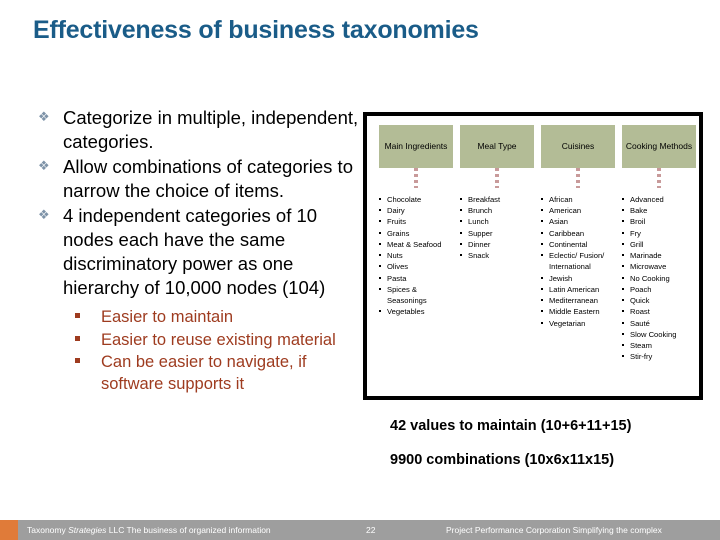 This screenshot has height=540, width=720. What do you see at coordinates (639, 211) in the screenshot?
I see `facet-value-label: Bake` at bounding box center [639, 211].